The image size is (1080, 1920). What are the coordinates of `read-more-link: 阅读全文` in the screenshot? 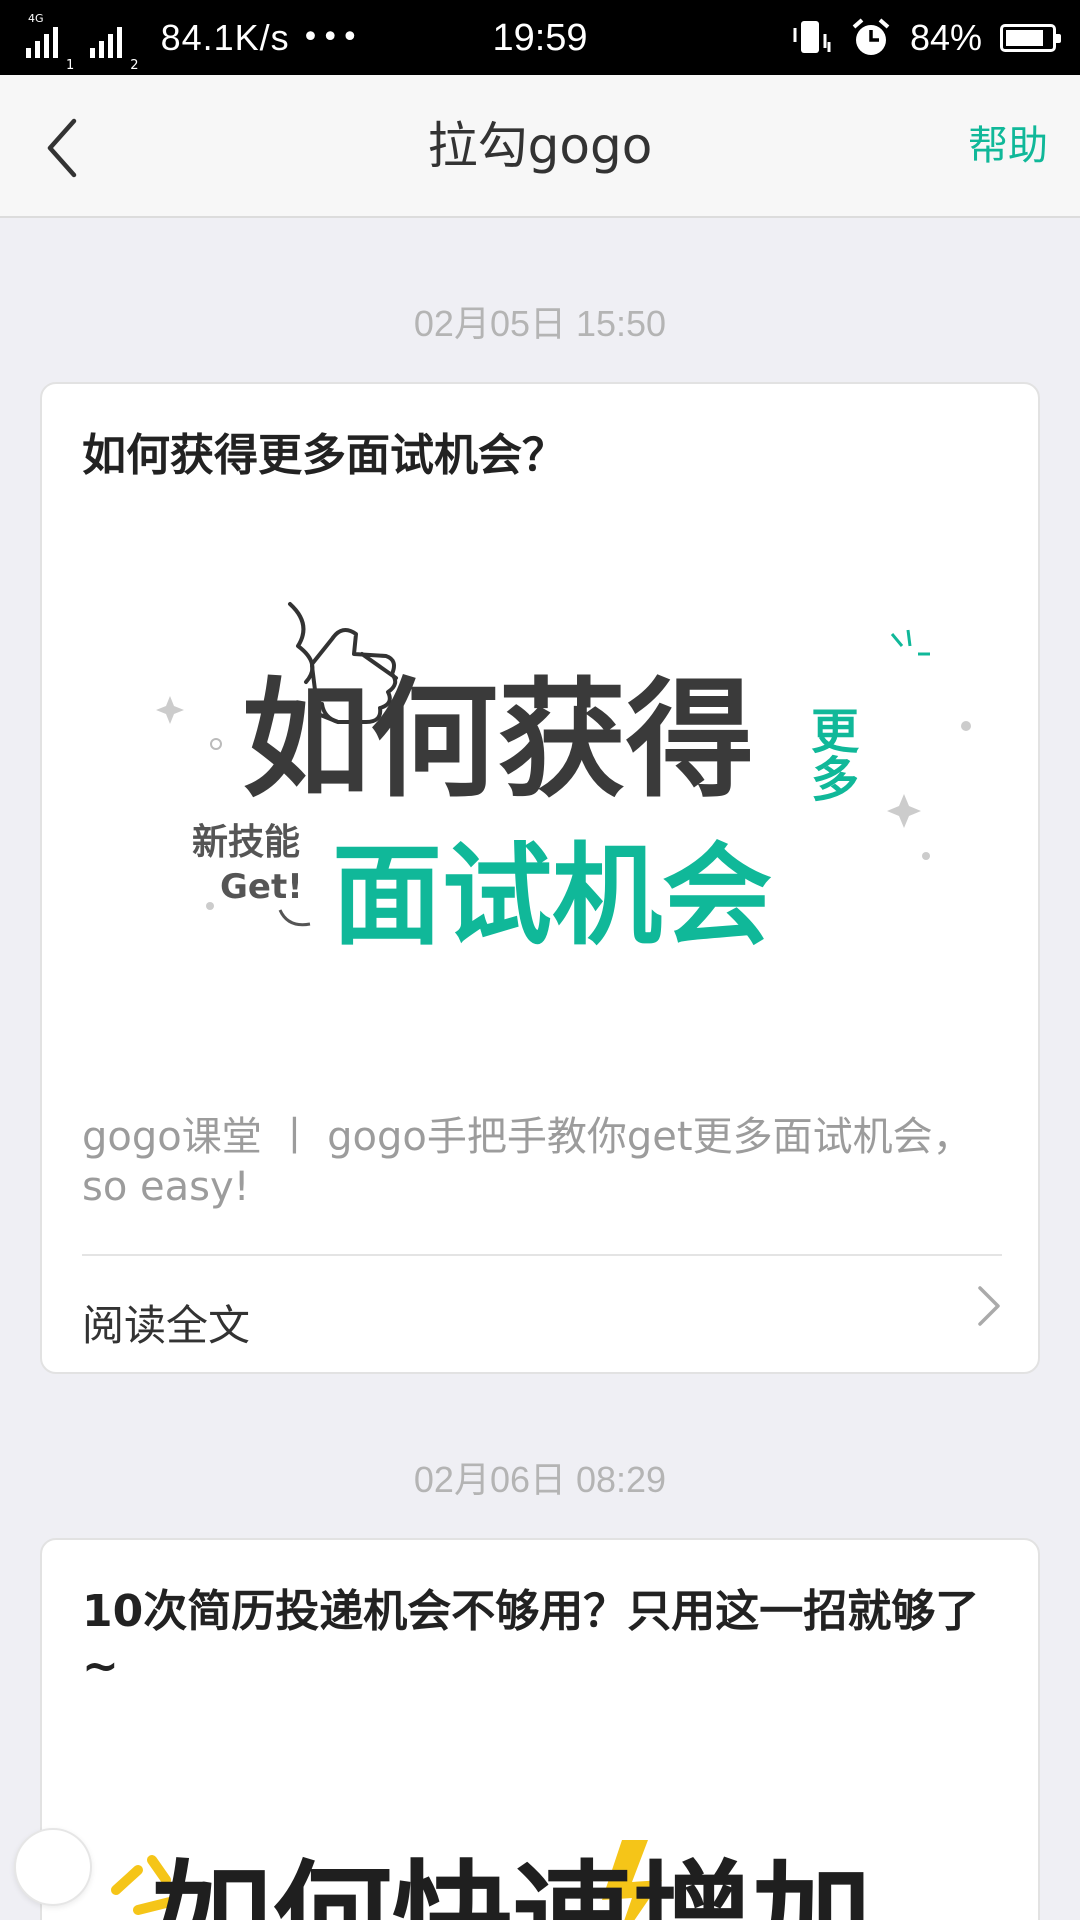 It's located at (166, 1322).